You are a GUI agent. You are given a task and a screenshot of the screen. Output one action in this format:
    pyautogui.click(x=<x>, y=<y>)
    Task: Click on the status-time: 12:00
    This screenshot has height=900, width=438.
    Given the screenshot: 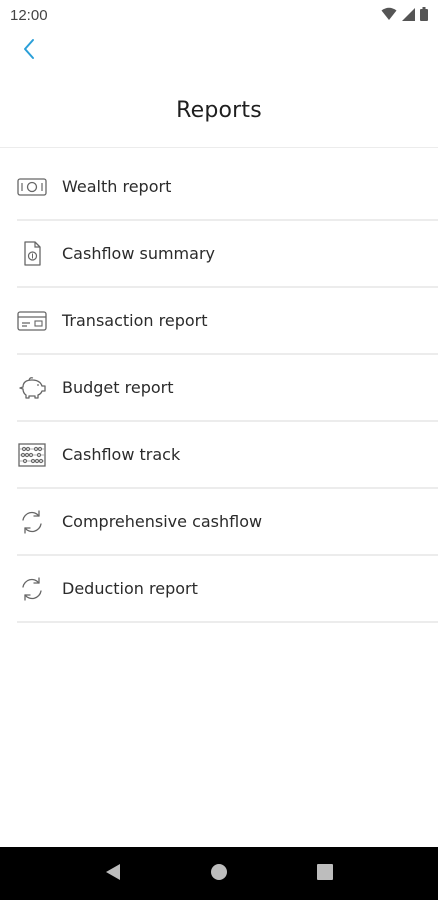 What is the action you would take?
    pyautogui.click(x=29, y=15)
    